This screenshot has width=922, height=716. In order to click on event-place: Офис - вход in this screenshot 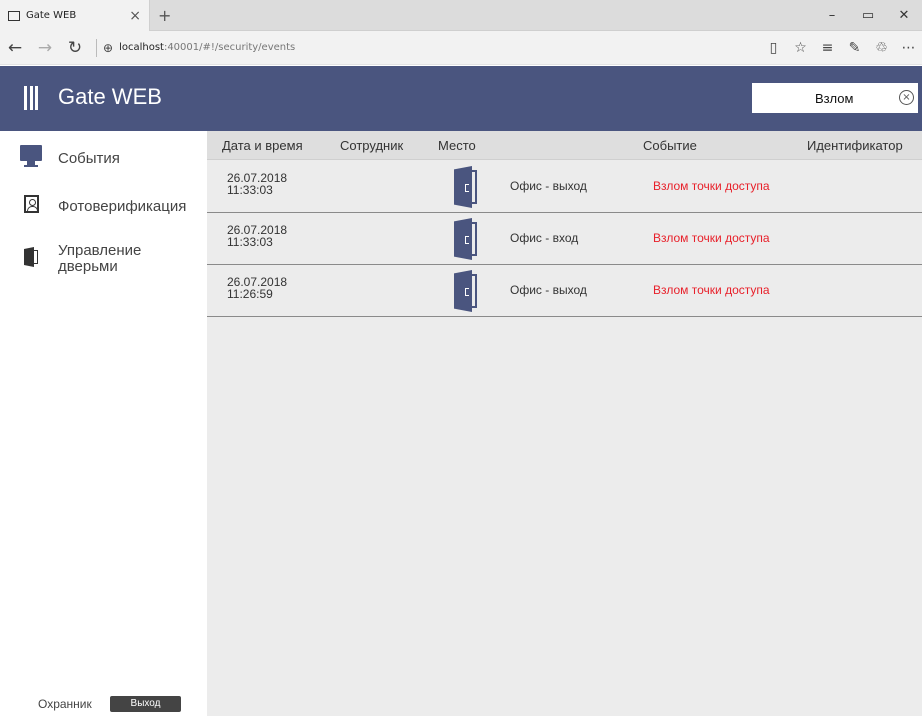, I will do `click(544, 238)`.